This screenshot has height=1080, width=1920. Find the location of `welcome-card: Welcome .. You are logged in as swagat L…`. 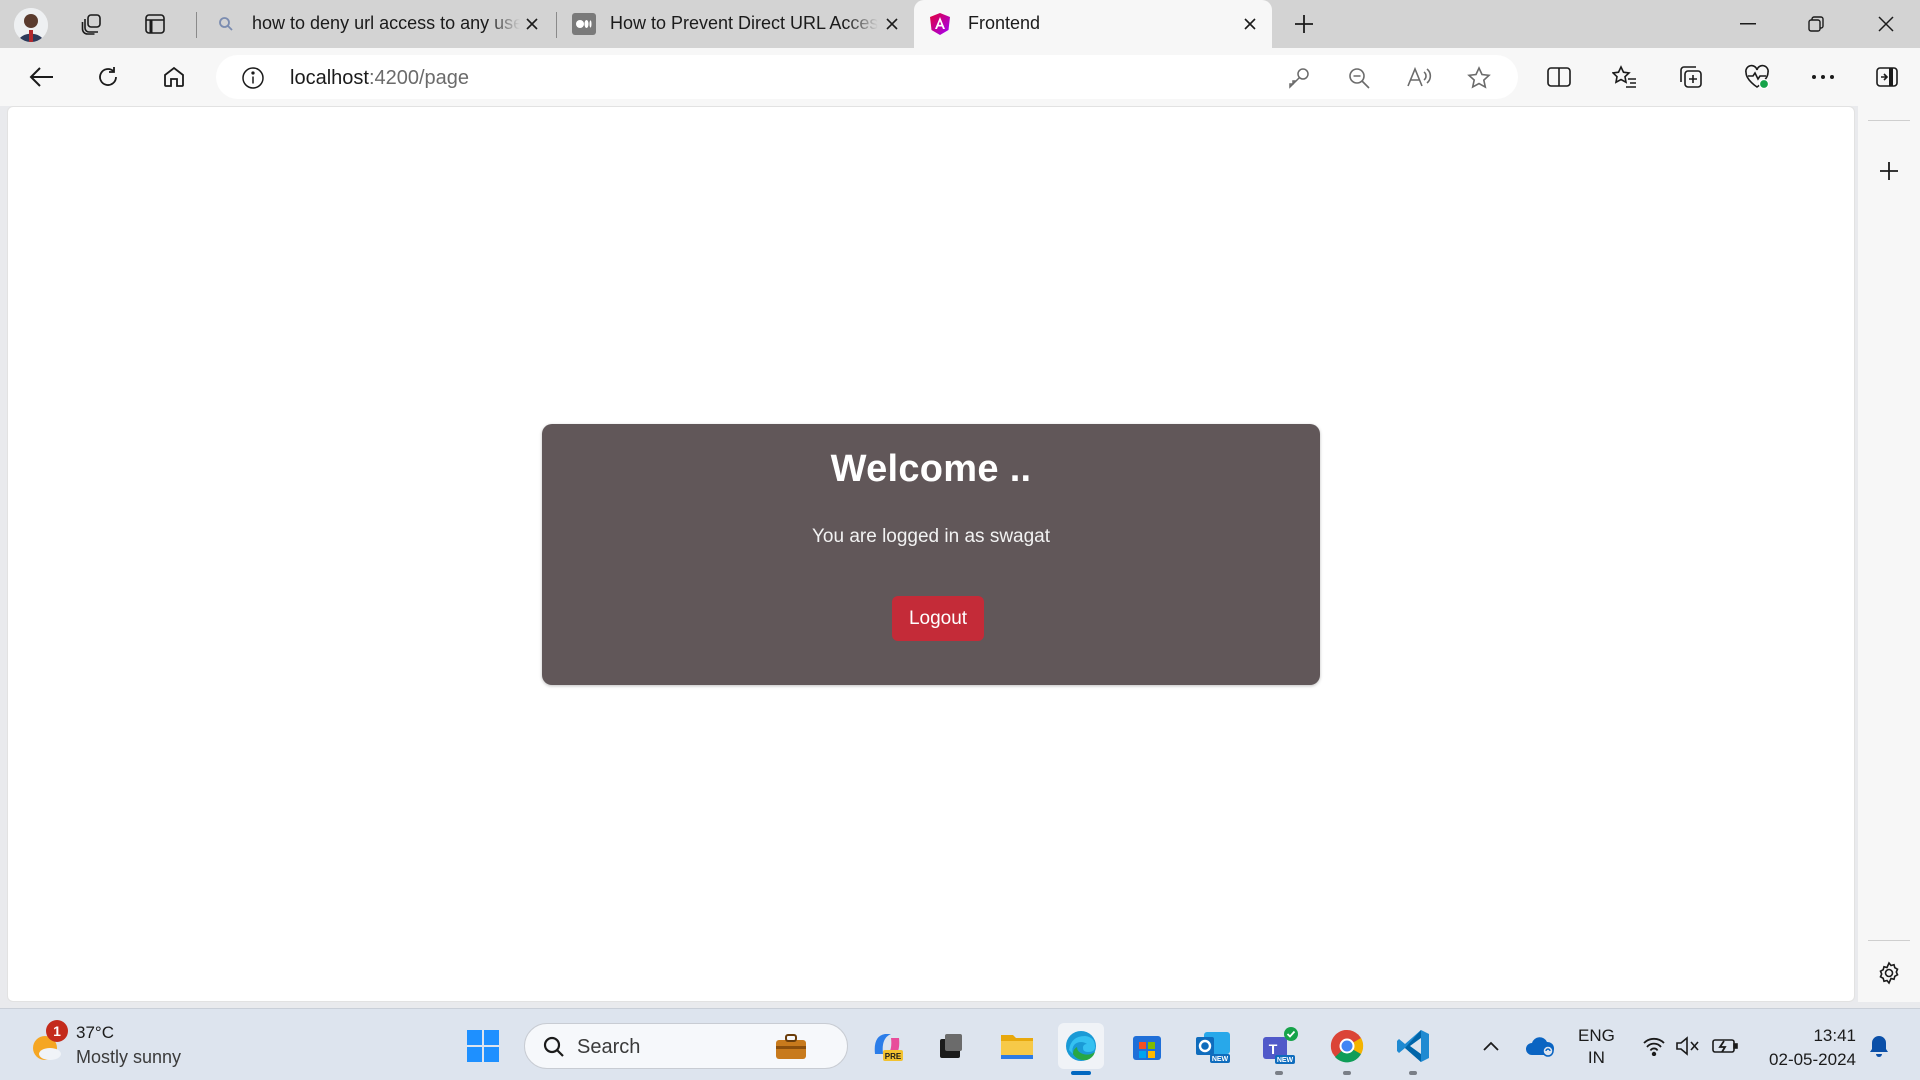

welcome-card: Welcome .. You are logged in as swagat L… is located at coordinates (931, 554).